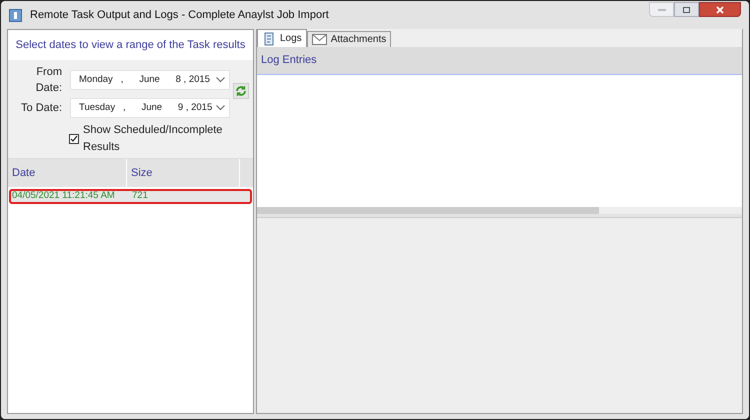 Image resolution: width=750 pixels, height=420 pixels. I want to click on panel-heading: Select dates to view a range of the Task results, so click(131, 45).